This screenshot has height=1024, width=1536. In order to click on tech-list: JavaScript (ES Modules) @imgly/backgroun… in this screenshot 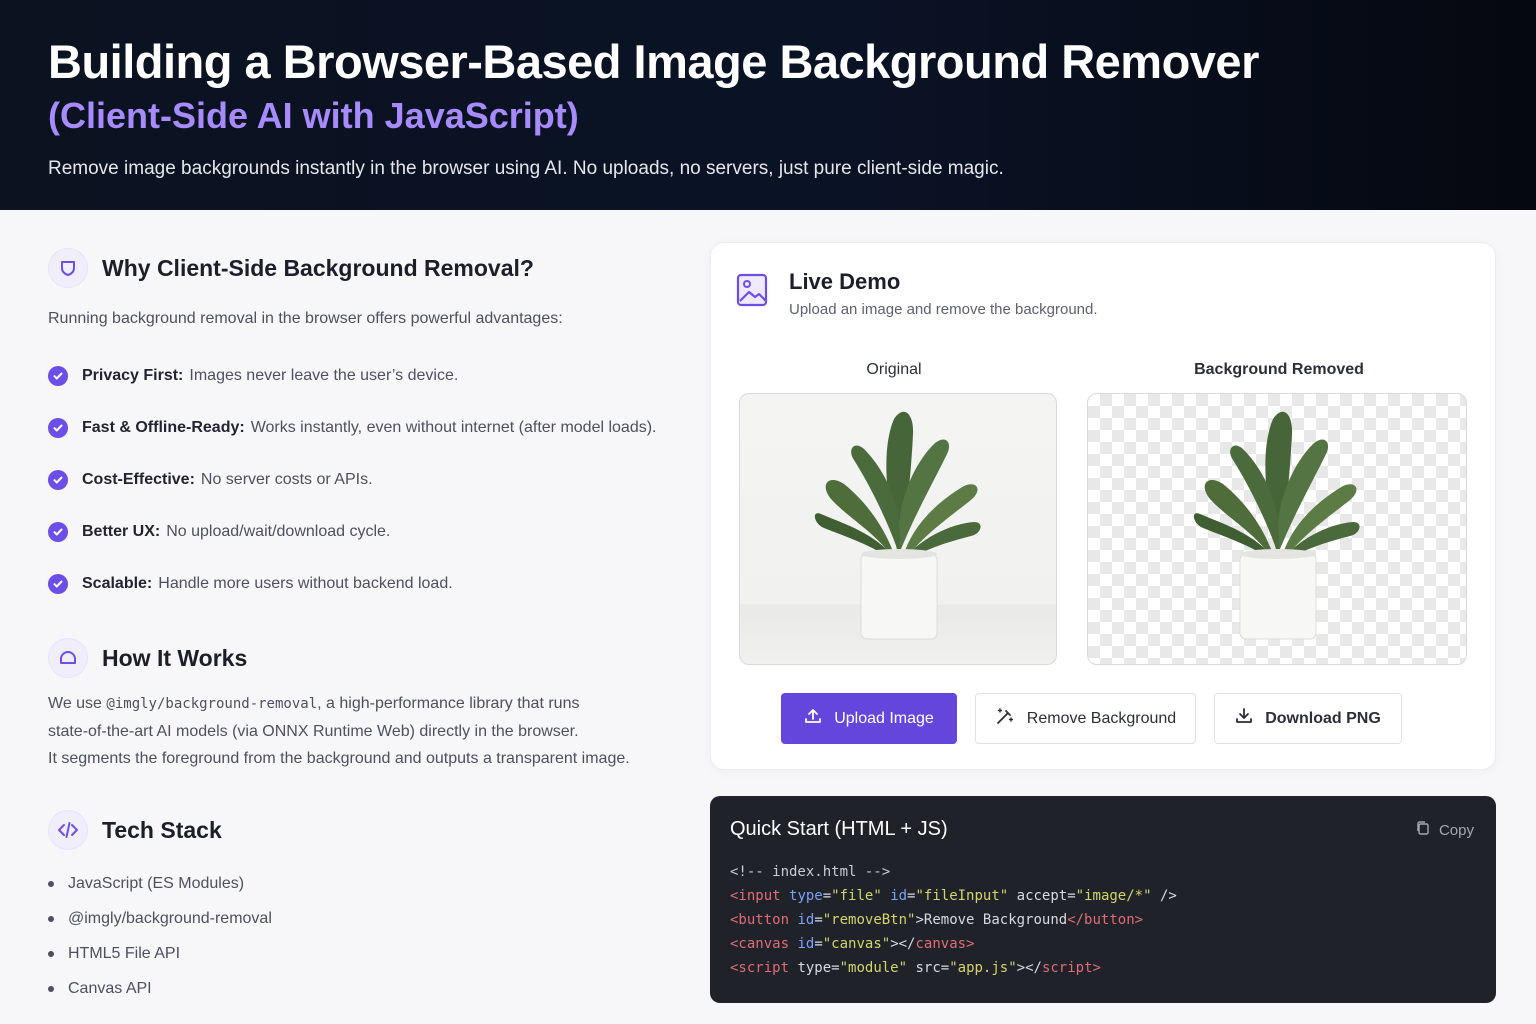, I will do `click(358, 936)`.